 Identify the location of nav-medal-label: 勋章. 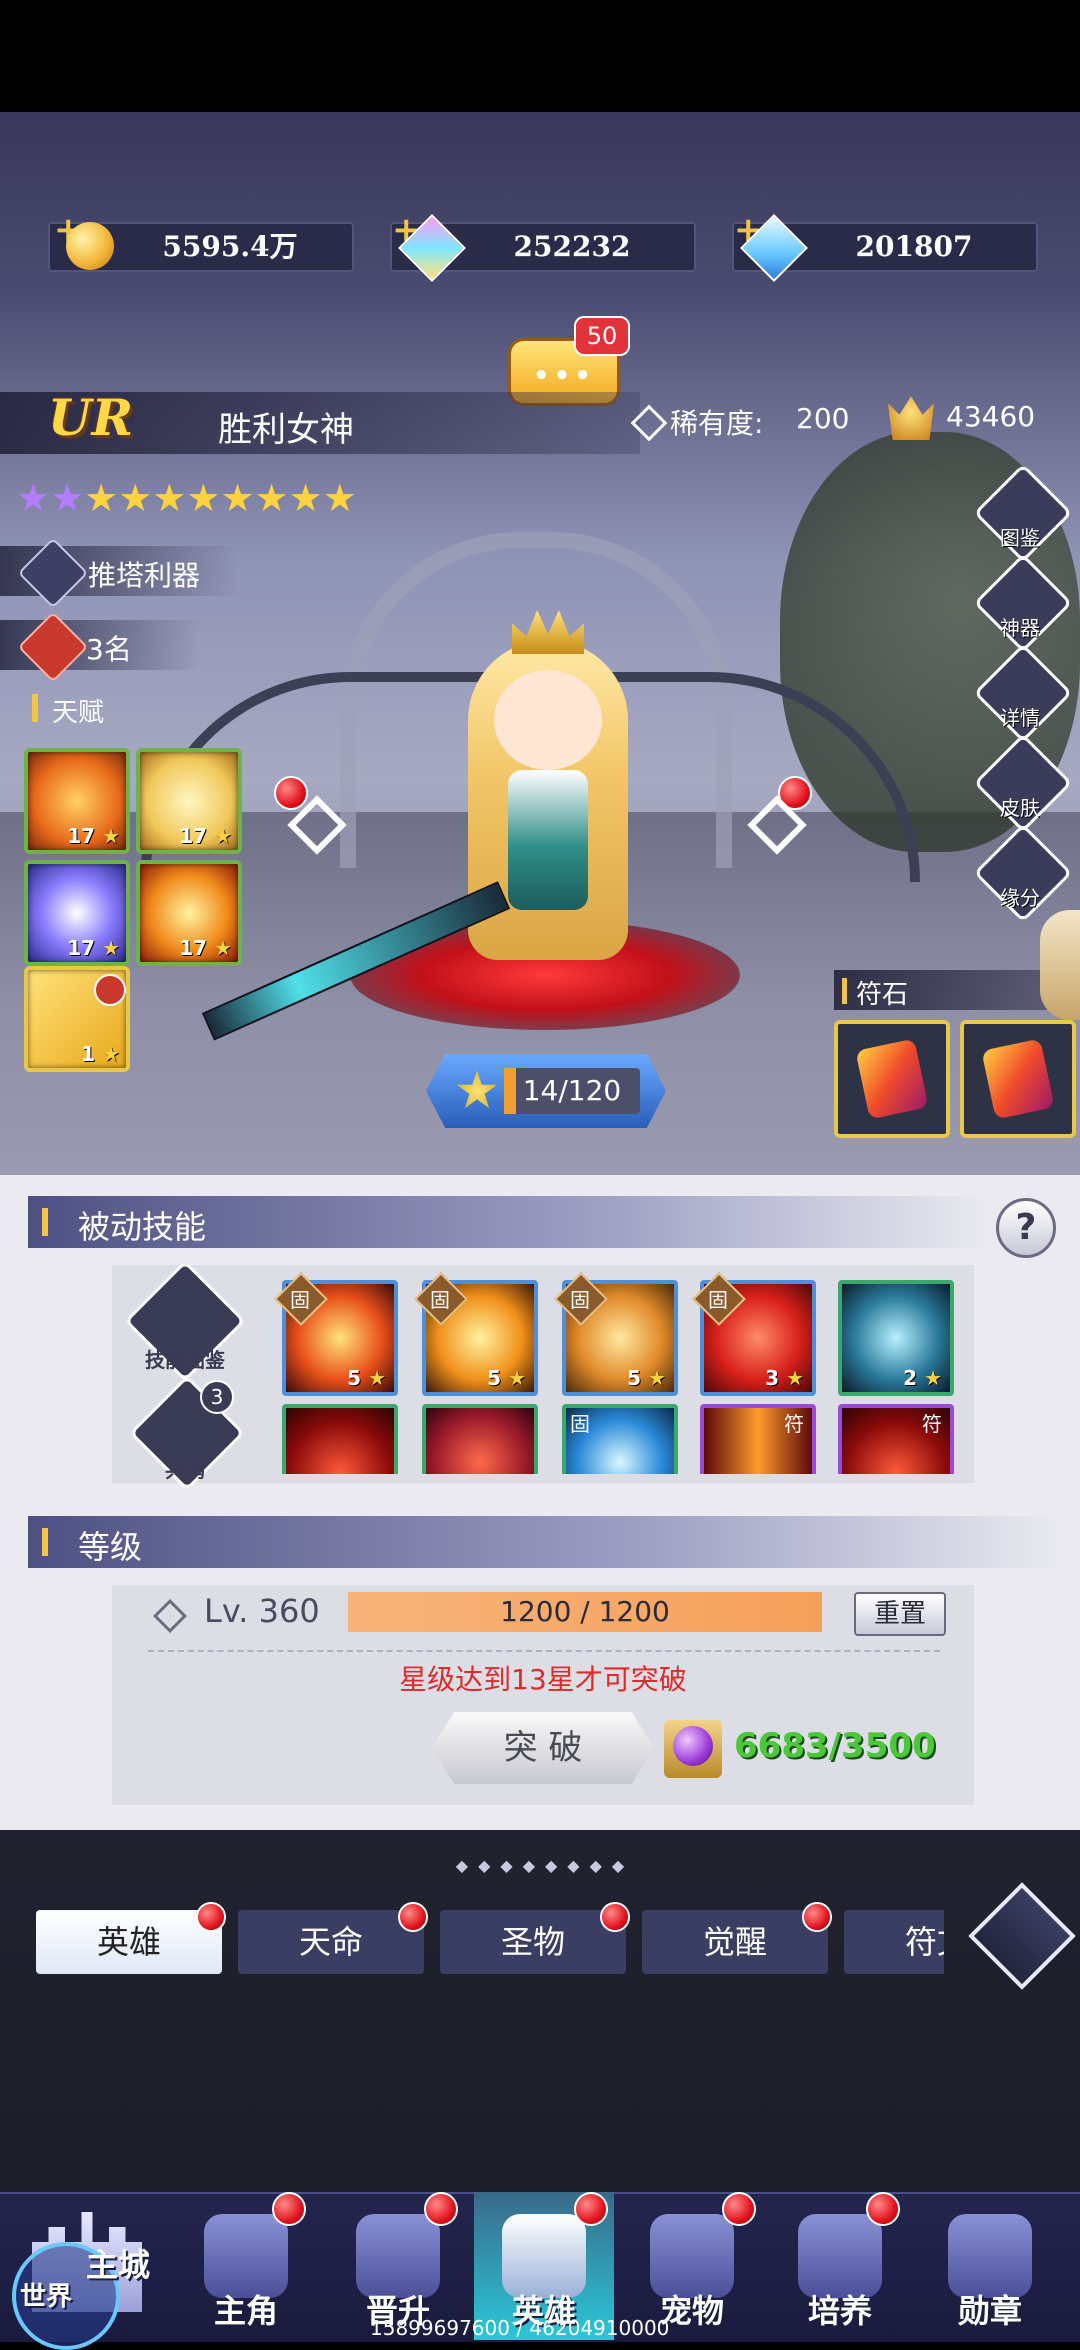
(989, 2311).